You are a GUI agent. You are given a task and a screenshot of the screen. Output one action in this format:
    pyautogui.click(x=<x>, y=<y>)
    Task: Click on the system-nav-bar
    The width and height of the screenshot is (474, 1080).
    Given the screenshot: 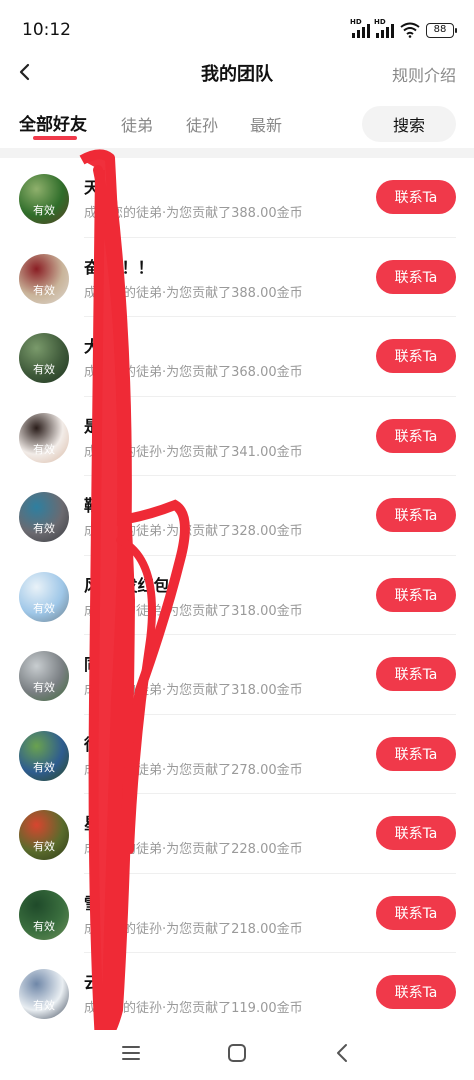 What is the action you would take?
    pyautogui.click(x=237, y=1055)
    